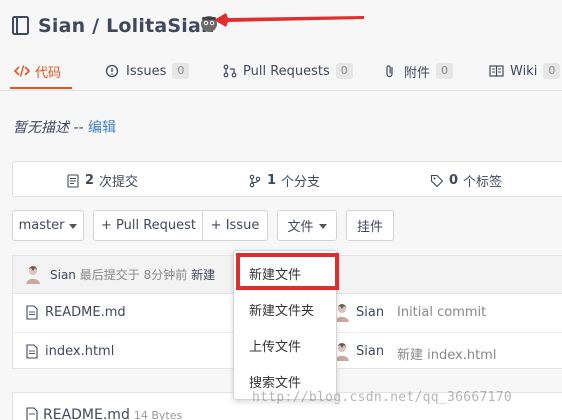  What do you see at coordinates (445, 71) in the screenshot?
I see `tab-attachments-count: 0` at bounding box center [445, 71].